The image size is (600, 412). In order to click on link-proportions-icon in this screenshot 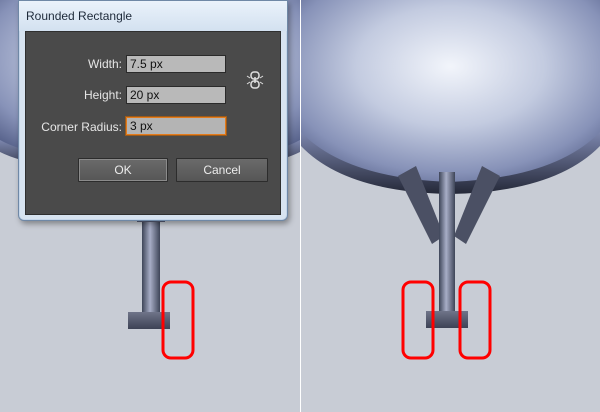, I will do `click(255, 80)`.